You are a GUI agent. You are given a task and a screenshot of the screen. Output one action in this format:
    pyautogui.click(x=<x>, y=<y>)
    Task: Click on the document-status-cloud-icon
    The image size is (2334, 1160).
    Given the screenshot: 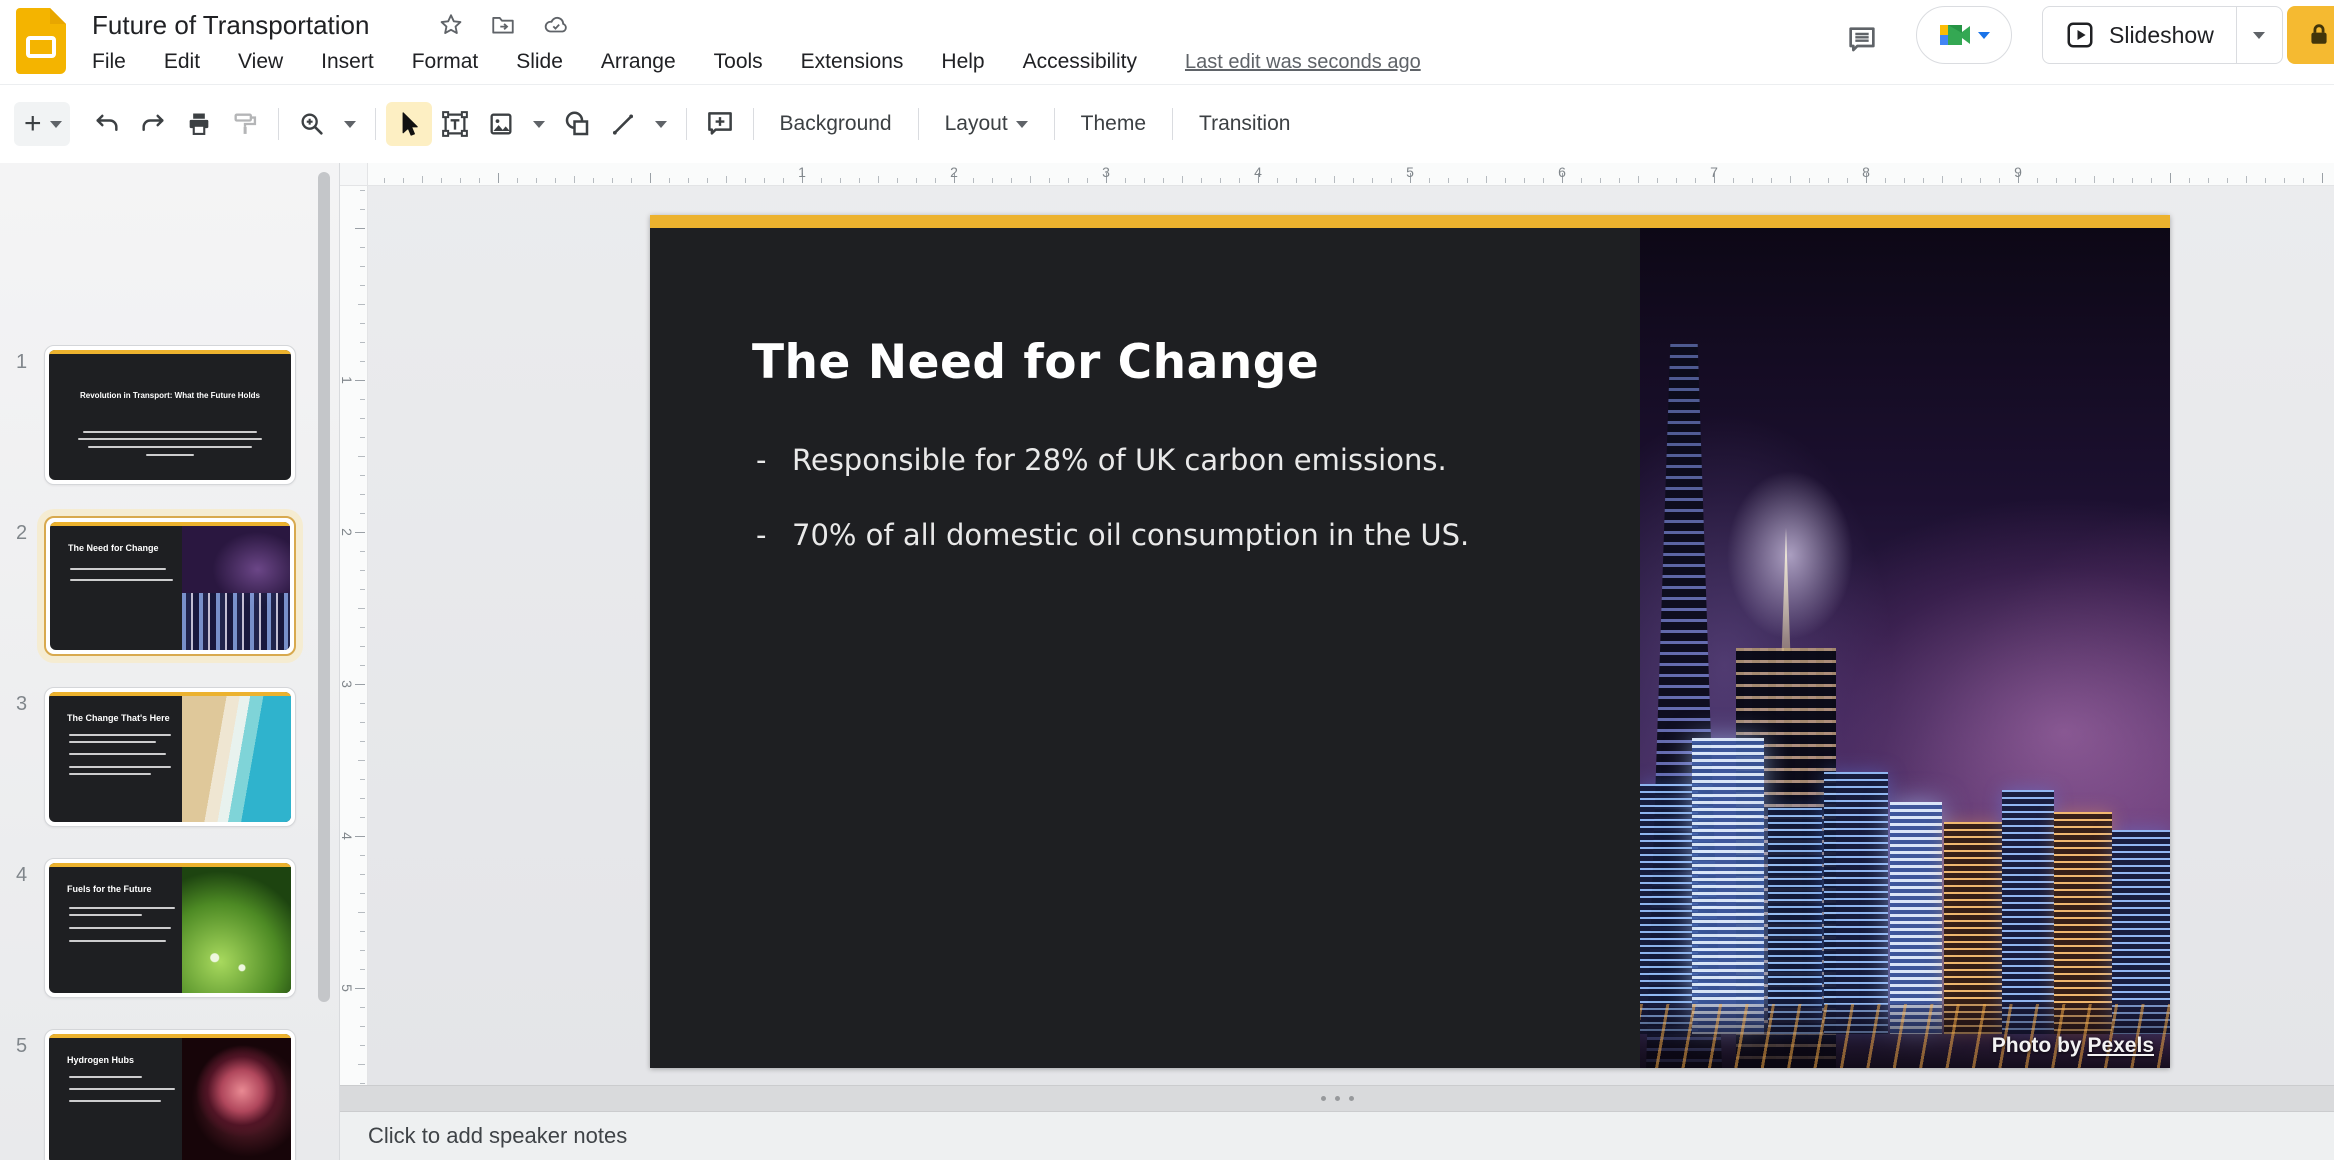 What is the action you would take?
    pyautogui.click(x=556, y=25)
    